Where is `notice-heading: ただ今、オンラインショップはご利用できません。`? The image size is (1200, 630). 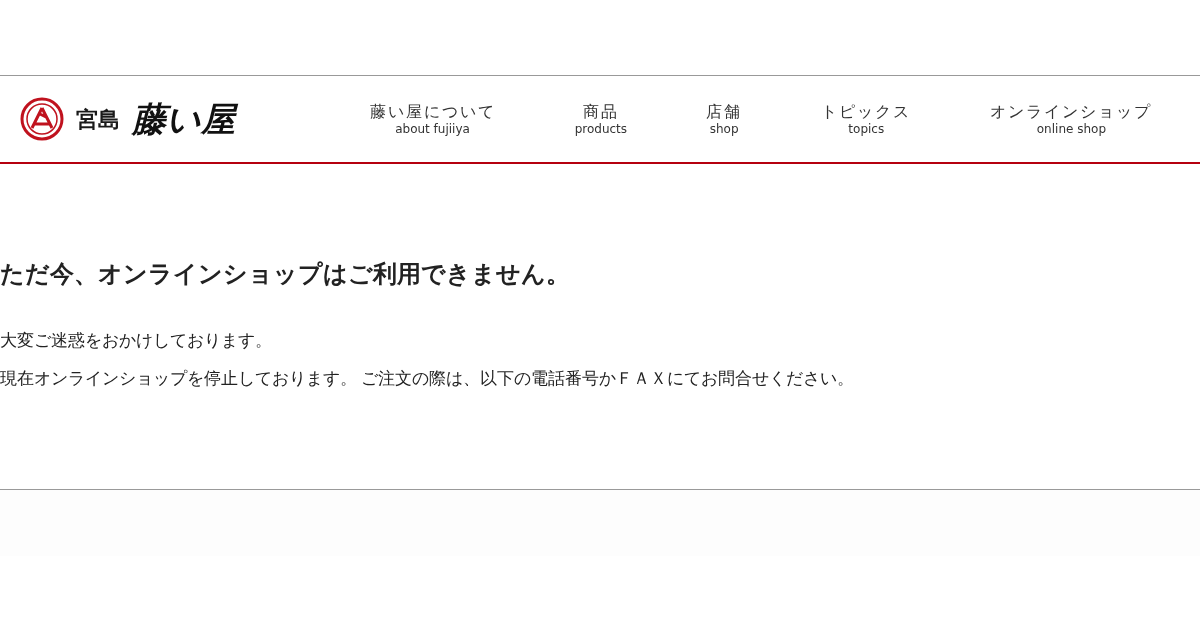 notice-heading: ただ今、オンラインショップはご利用できません。 is located at coordinates (285, 274).